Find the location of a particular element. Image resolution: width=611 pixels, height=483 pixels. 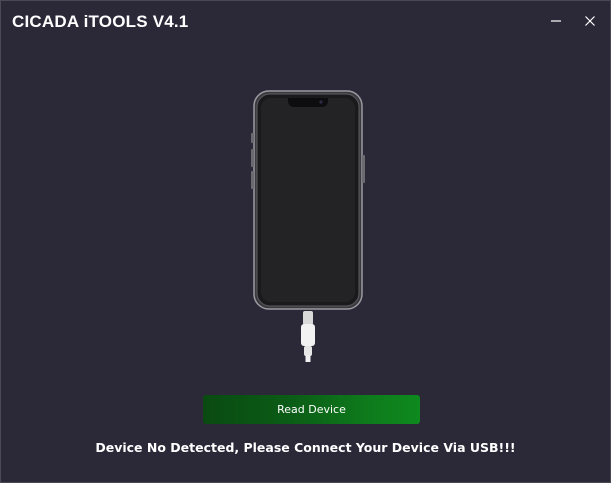

minimize-icon is located at coordinates (556, 21).